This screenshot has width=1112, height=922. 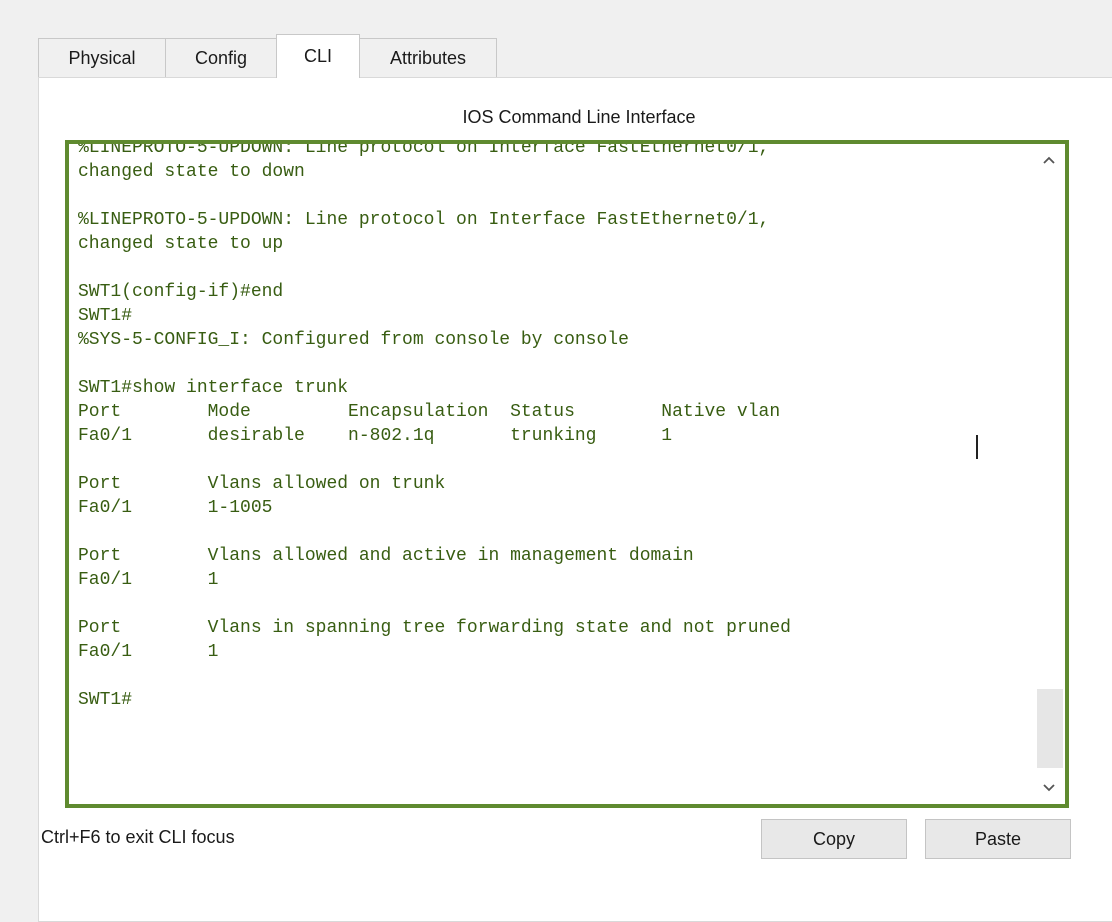 I want to click on scroll-down-button, so click(x=1049, y=788).